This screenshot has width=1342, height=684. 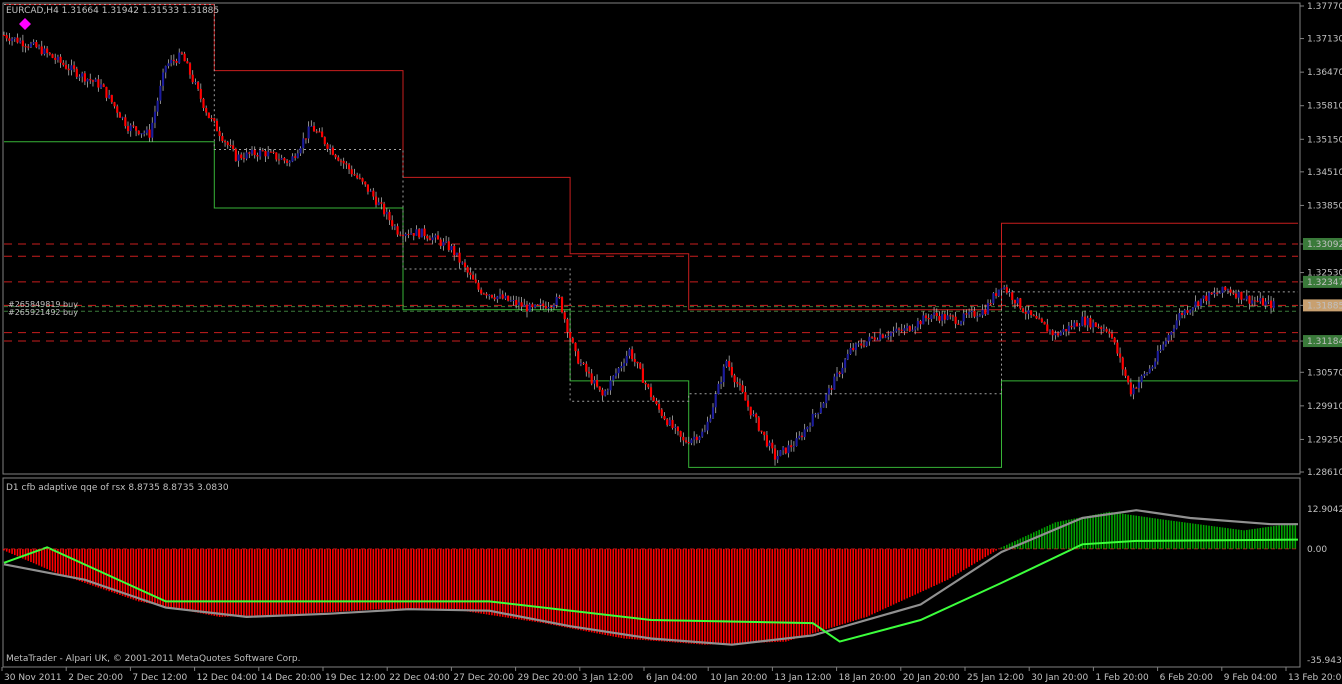 I want to click on price-tick-label: 1.35150, so click(x=1324, y=140).